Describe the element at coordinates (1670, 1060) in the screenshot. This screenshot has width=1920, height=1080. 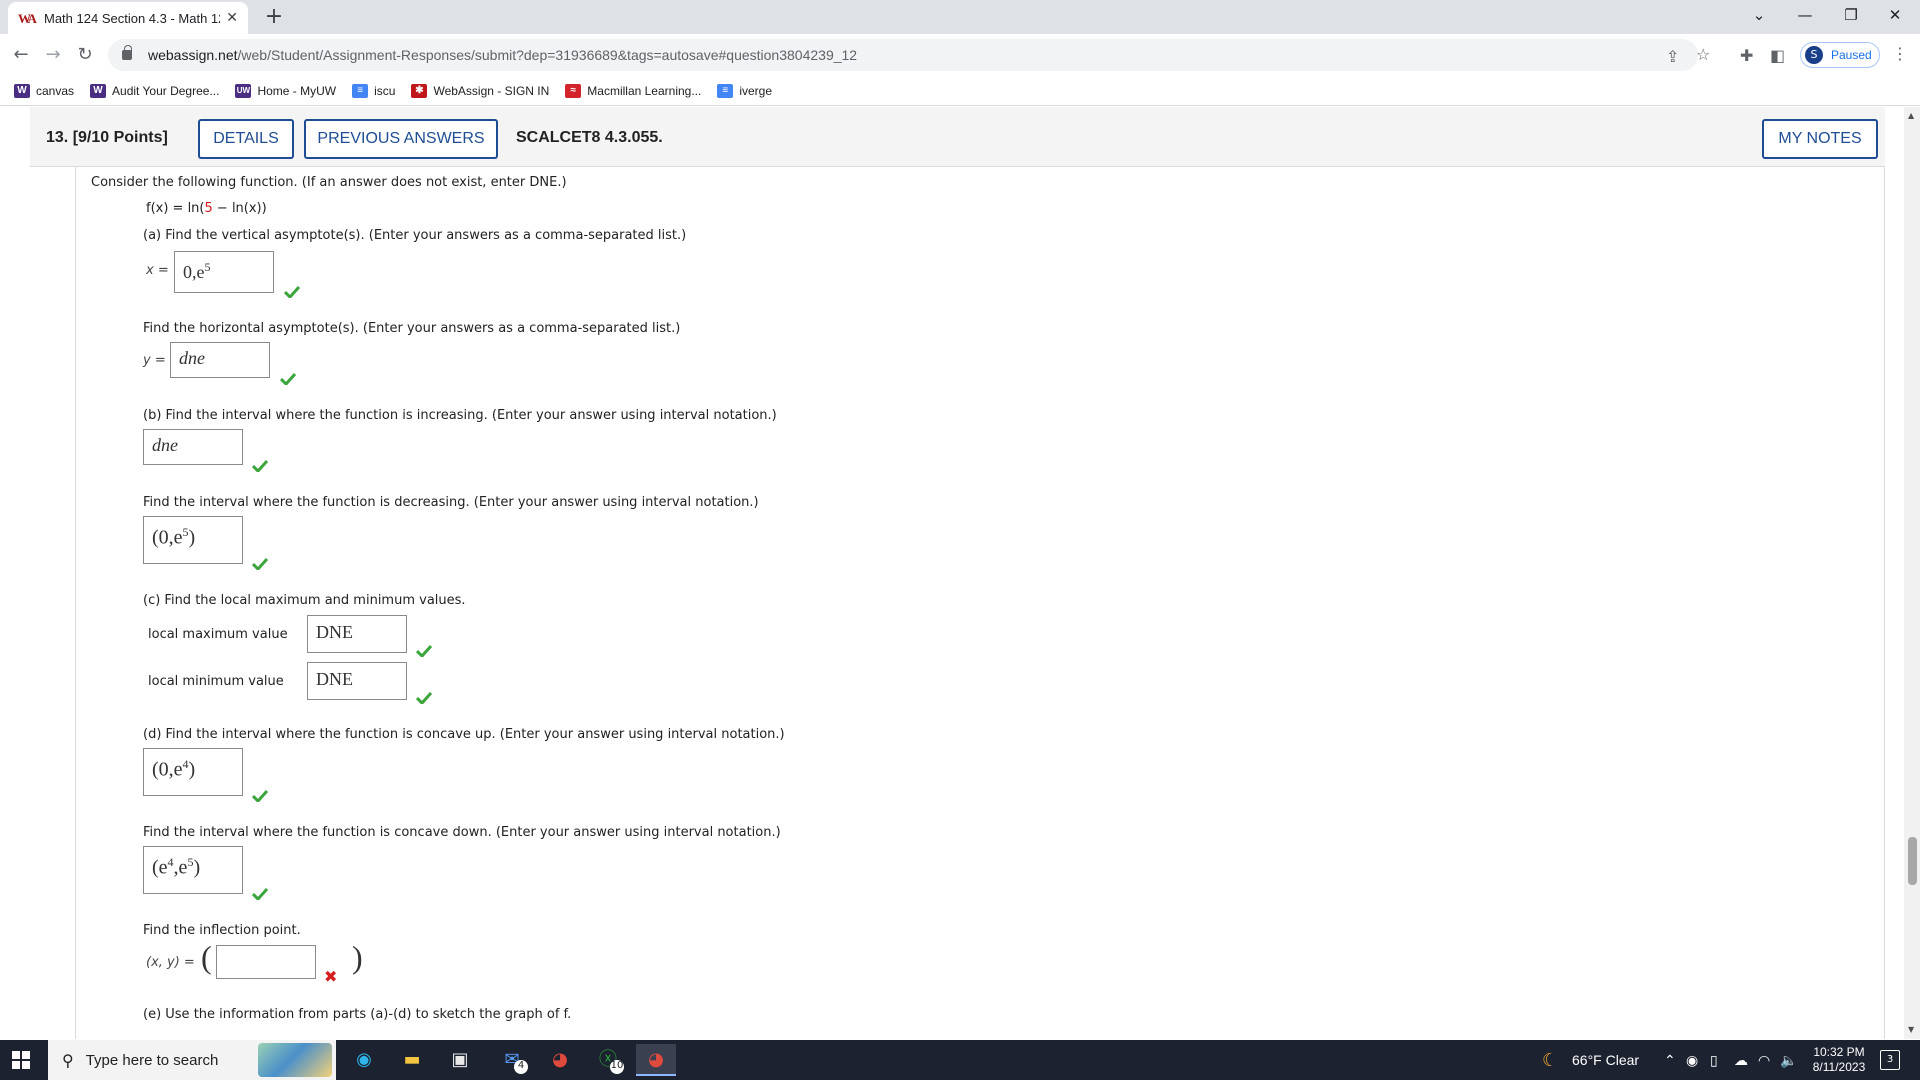
I see `tray-chevron-icon: ⌃` at that location.